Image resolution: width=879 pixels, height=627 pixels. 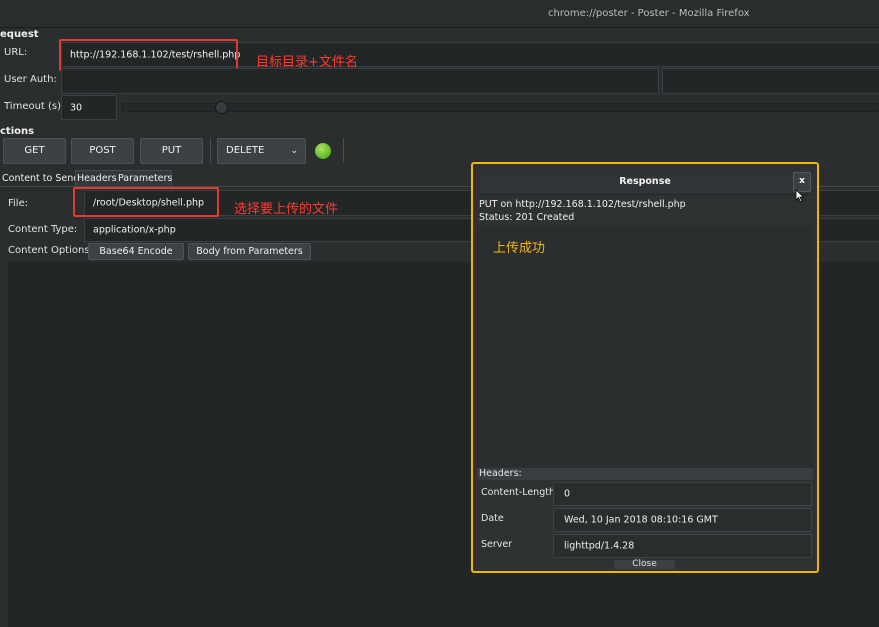 What do you see at coordinates (518, 492) in the screenshot?
I see `header-name-content-length: Content-Length` at bounding box center [518, 492].